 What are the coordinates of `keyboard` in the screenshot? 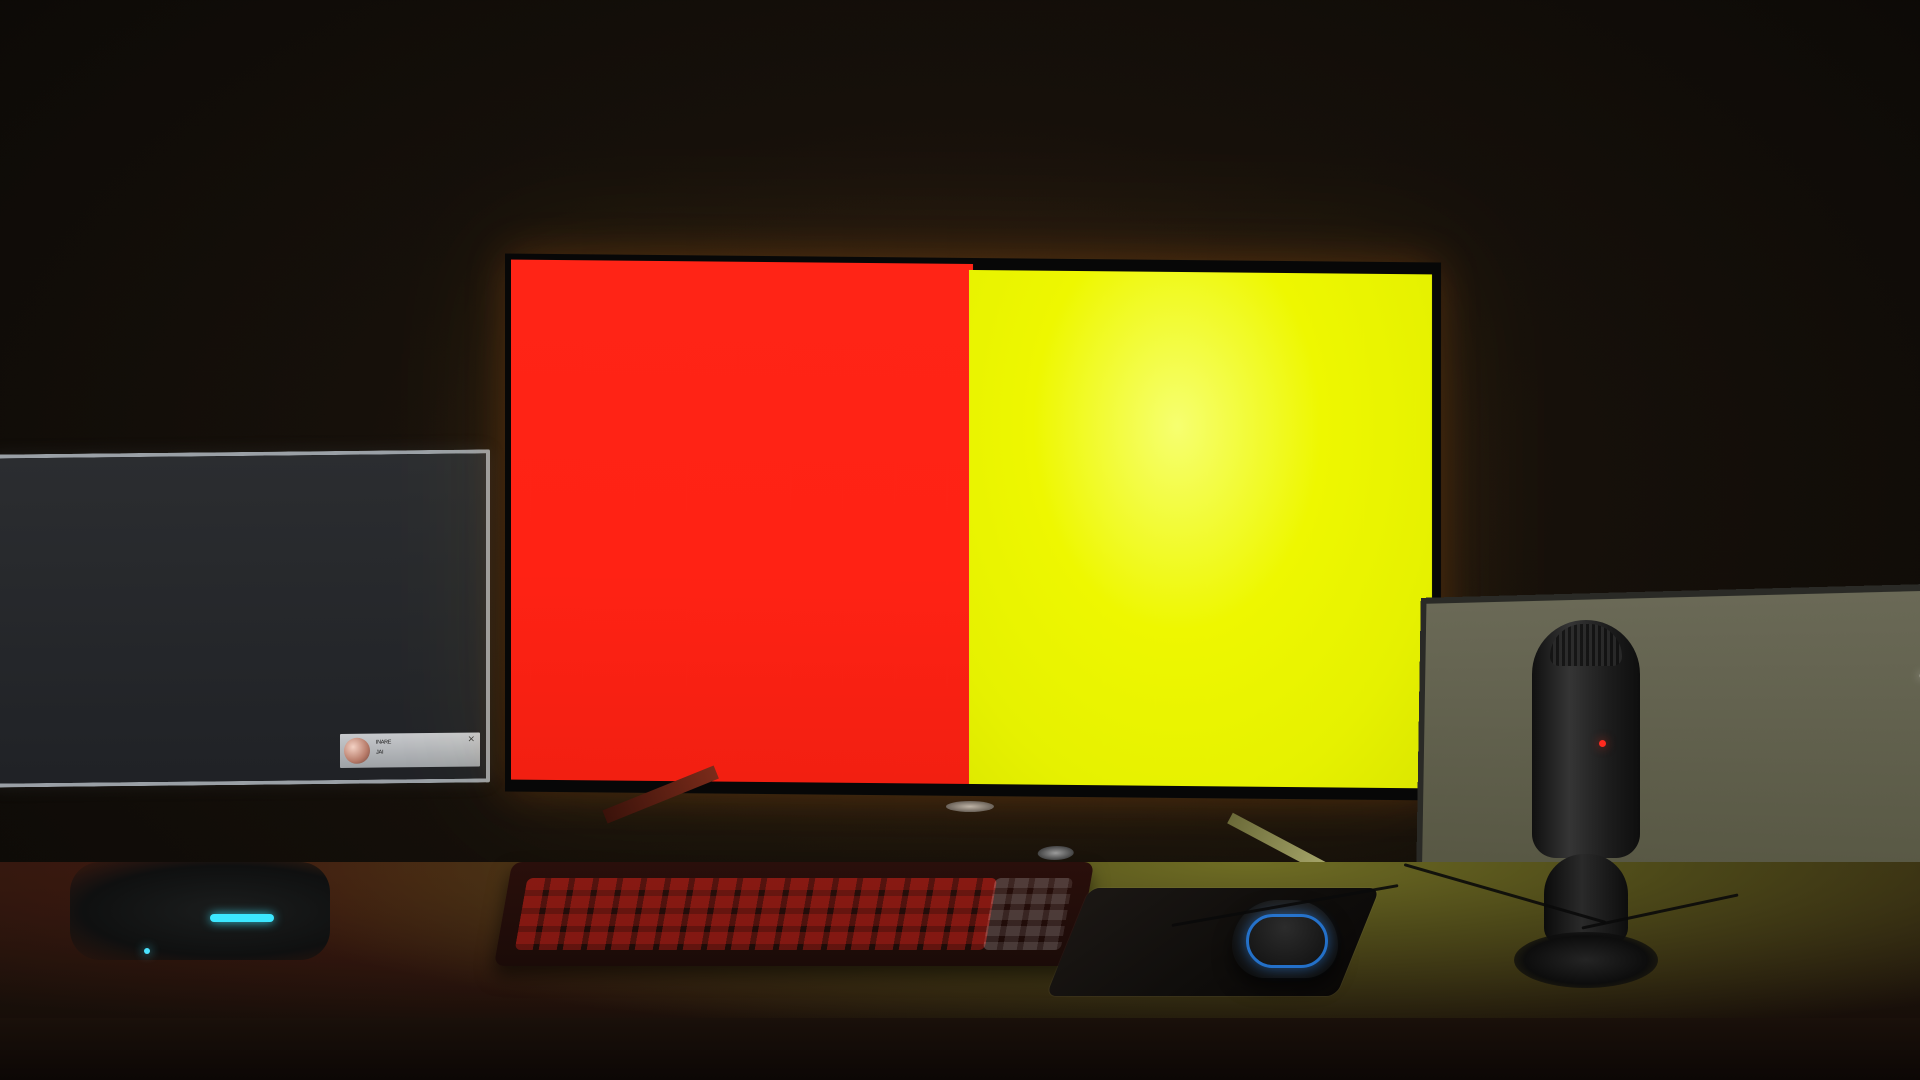 It's located at (794, 914).